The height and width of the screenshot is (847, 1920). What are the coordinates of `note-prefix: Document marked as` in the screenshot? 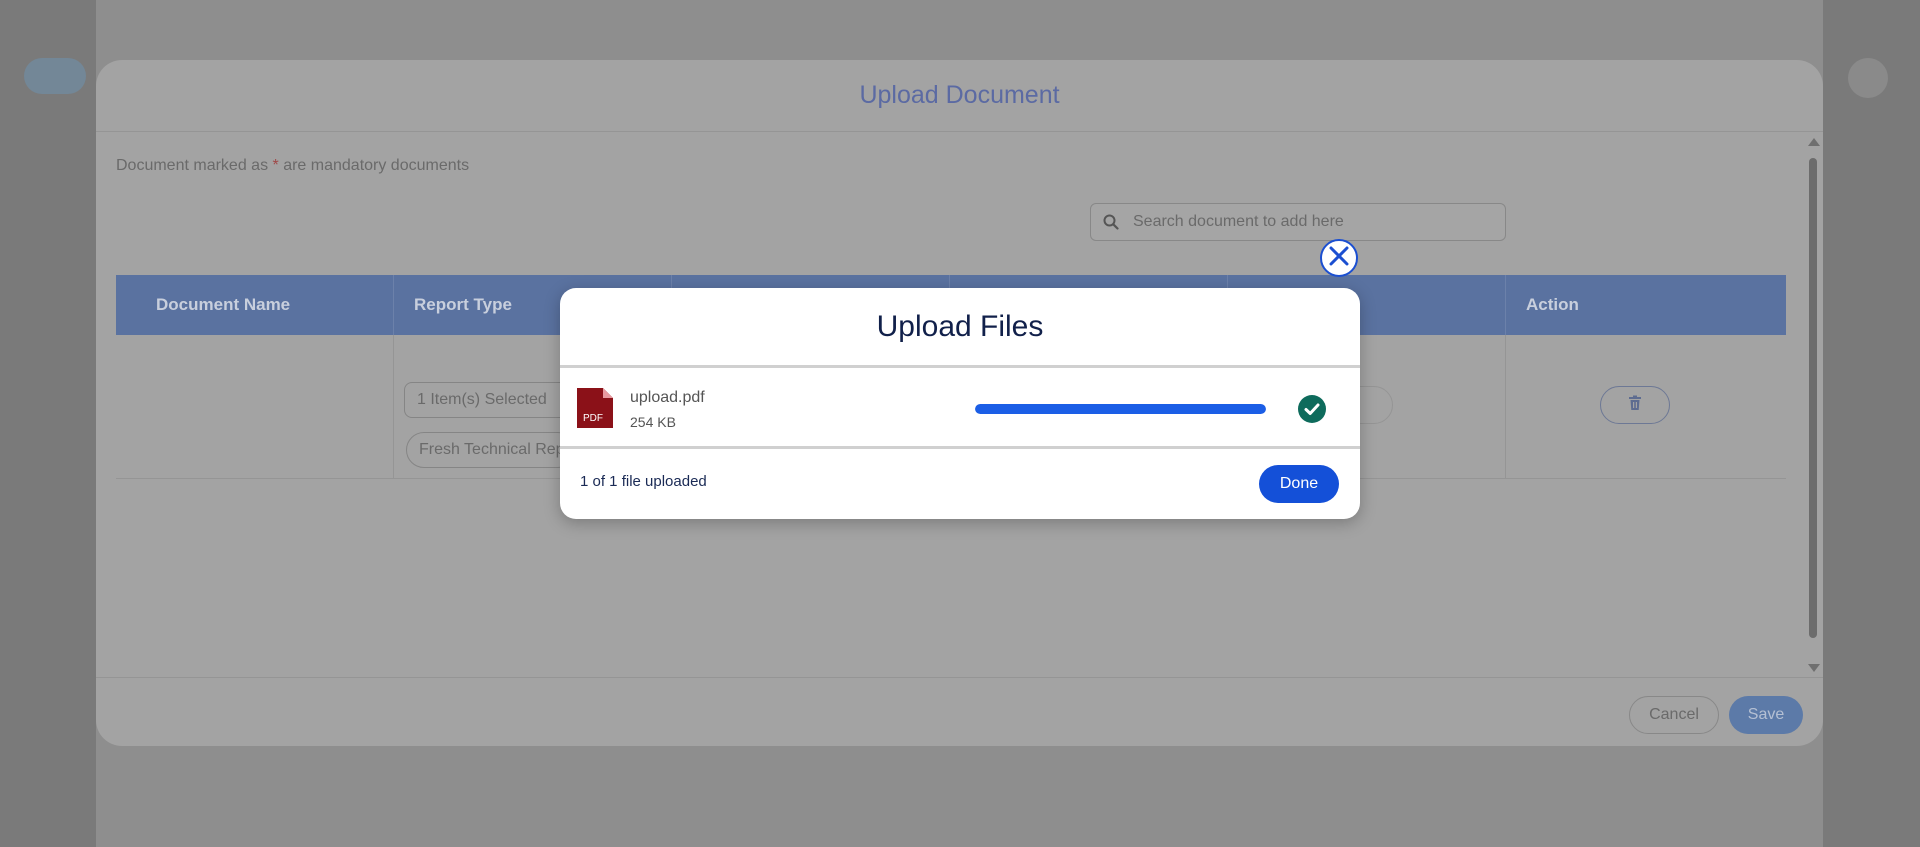 It's located at (194, 165).